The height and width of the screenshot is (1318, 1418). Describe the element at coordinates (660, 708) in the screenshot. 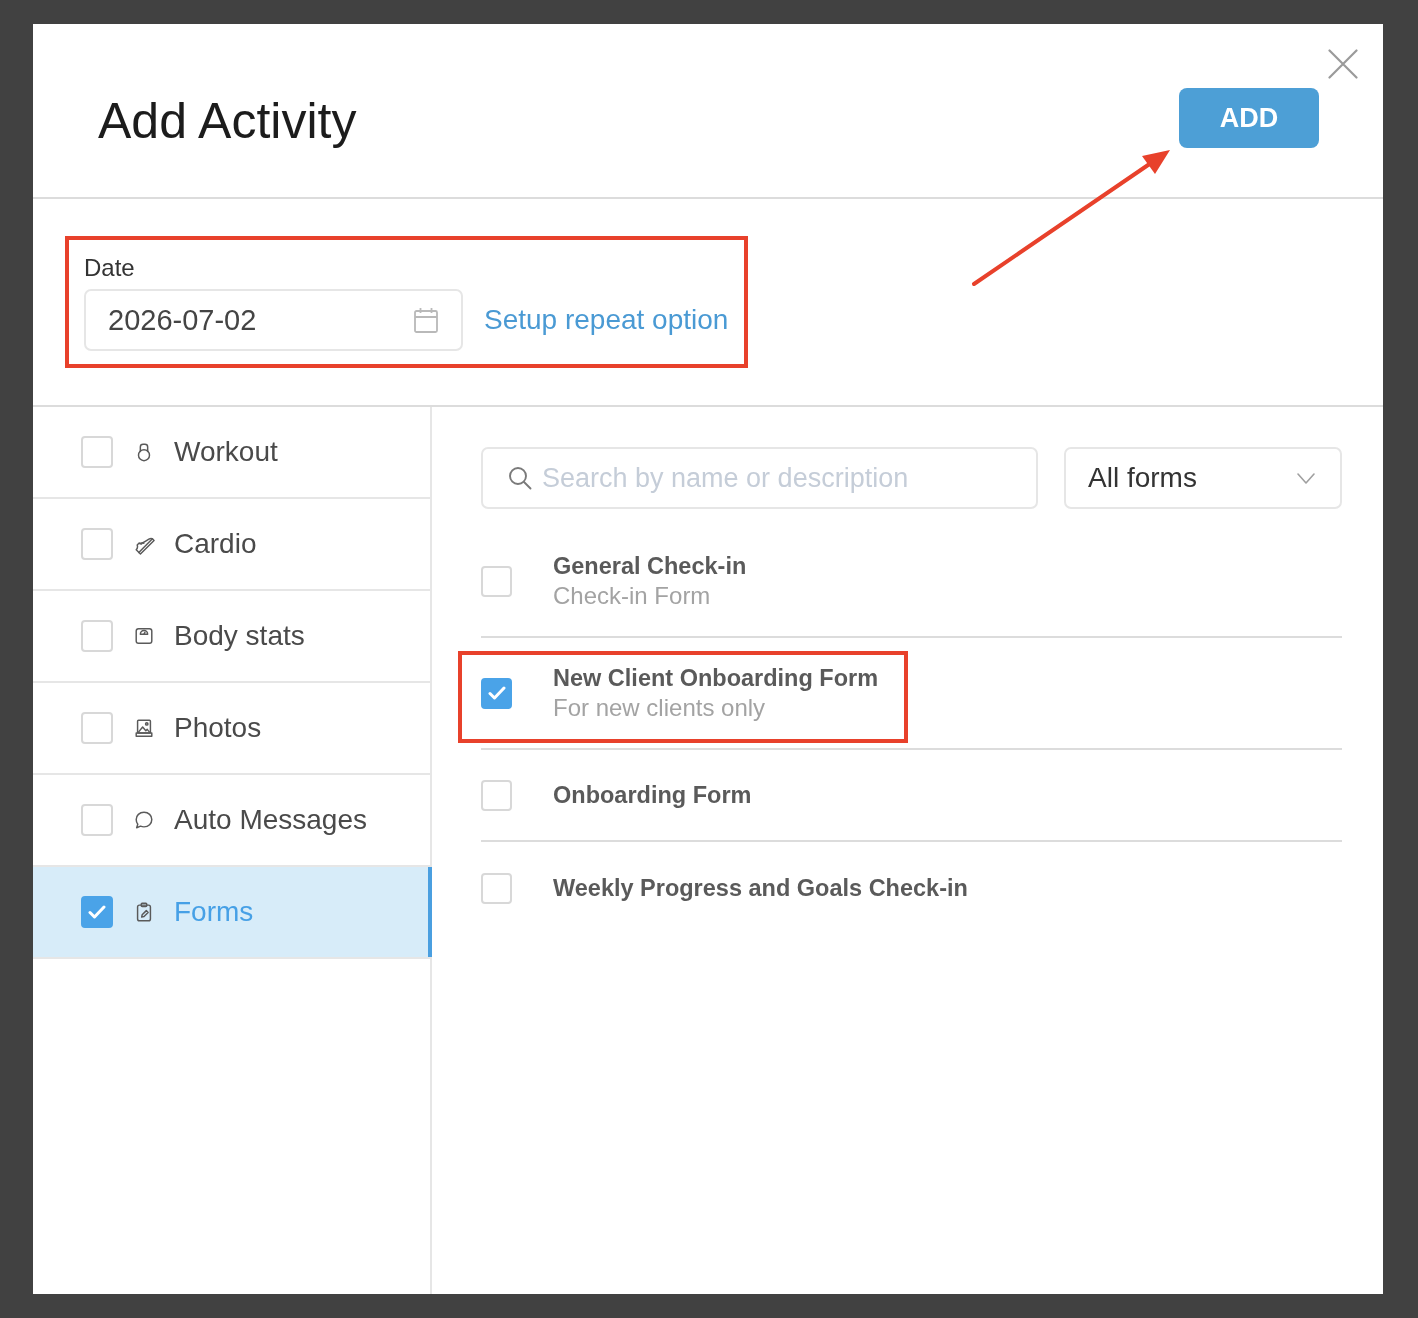

I see `form-description: For new clients only` at that location.